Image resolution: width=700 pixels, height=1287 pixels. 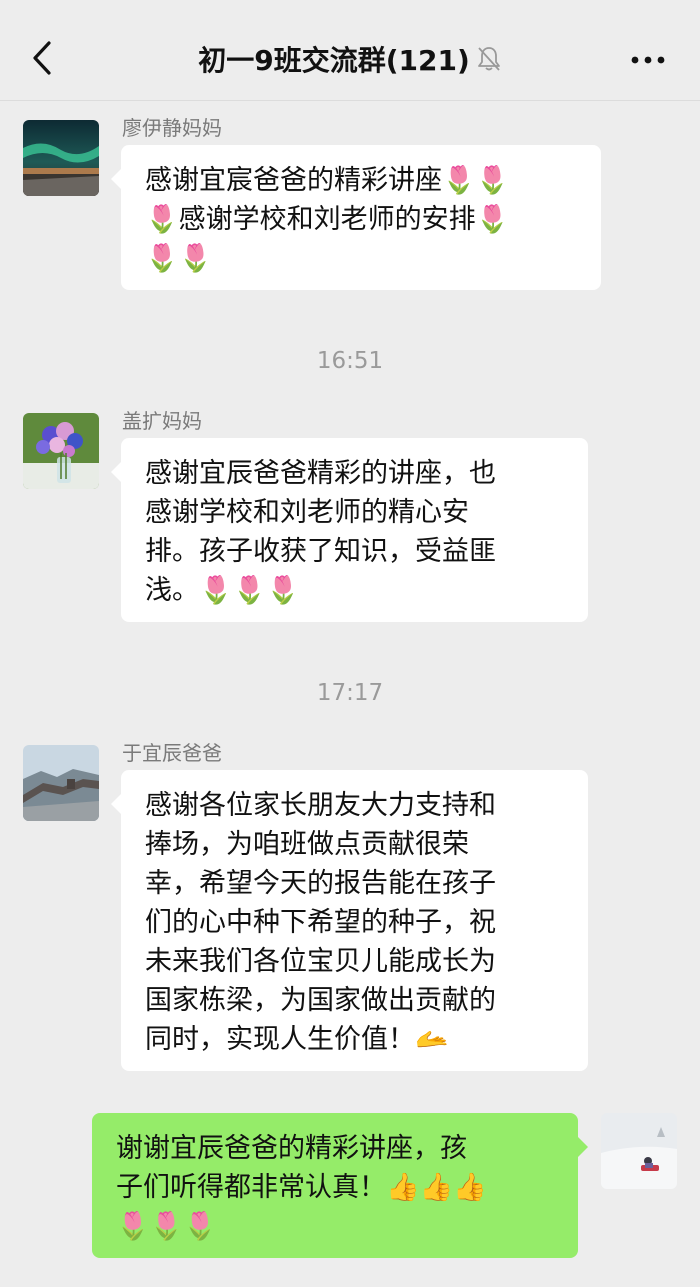 What do you see at coordinates (334, 60) in the screenshot?
I see `chat-title: 初一9班交流群(121)` at bounding box center [334, 60].